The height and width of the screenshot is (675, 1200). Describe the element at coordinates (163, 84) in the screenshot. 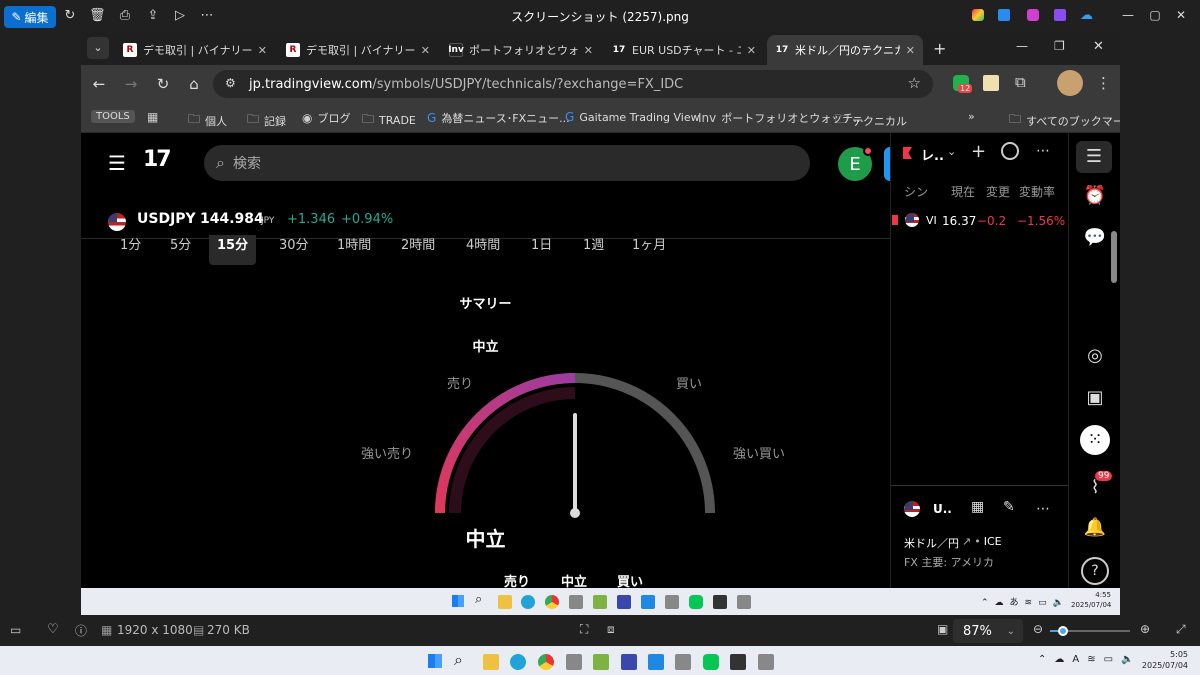

I see `reload-icon: ↻` at that location.